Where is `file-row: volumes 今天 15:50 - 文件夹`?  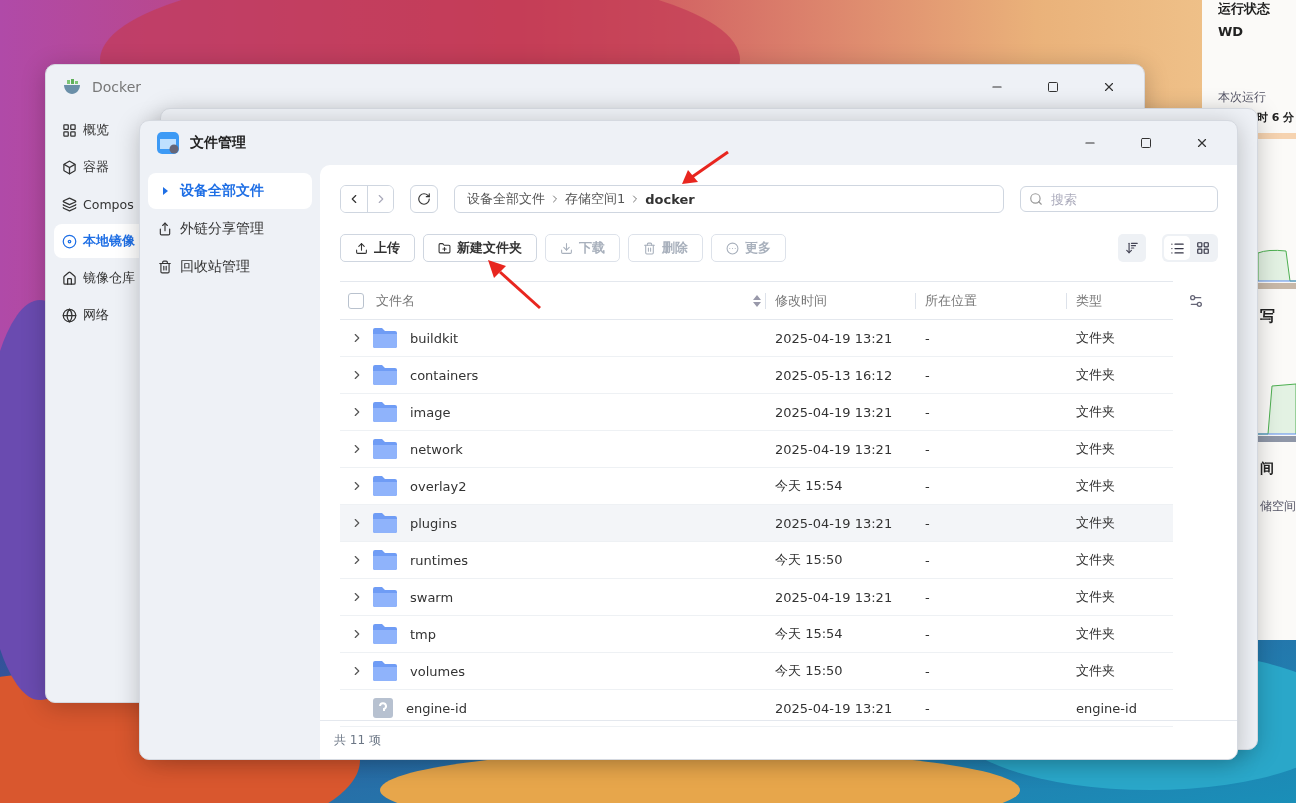
file-row: volumes 今天 15:50 - 文件夹 is located at coordinates (756, 671).